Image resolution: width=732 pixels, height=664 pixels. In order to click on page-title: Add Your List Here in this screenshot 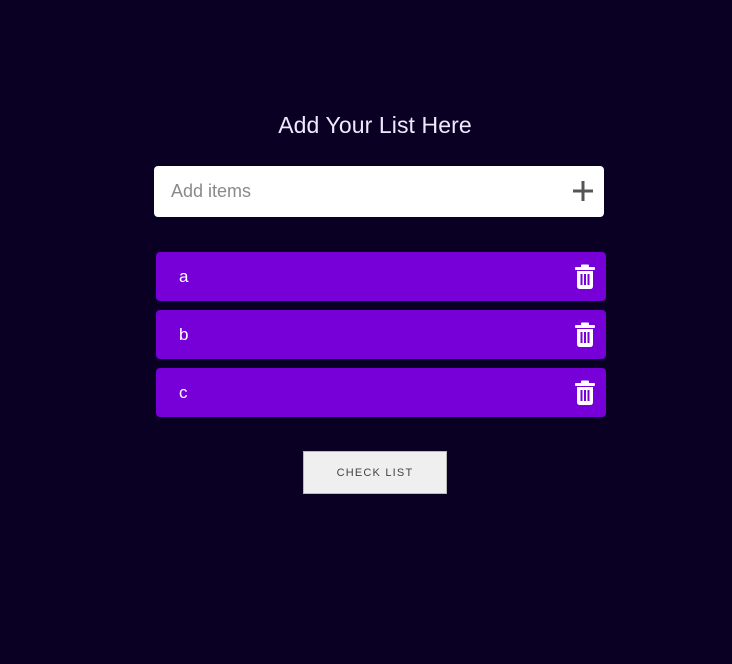, I will do `click(375, 125)`.